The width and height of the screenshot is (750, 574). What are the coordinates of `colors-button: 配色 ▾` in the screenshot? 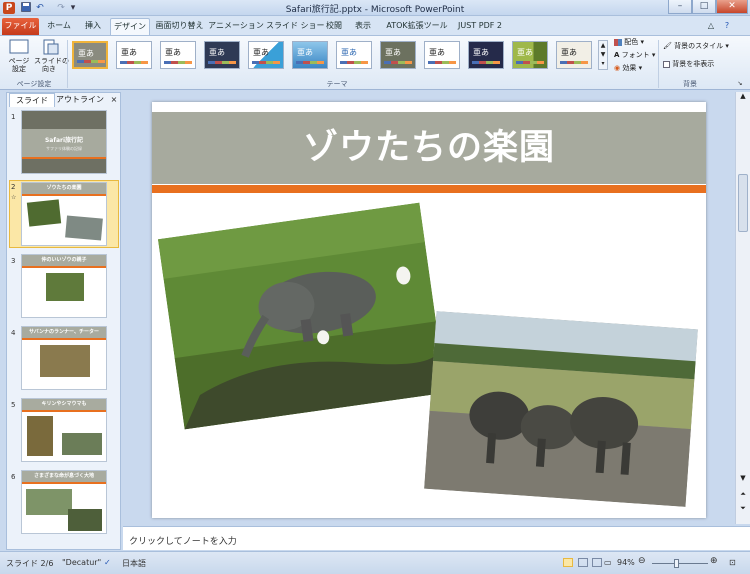 It's located at (634, 42).